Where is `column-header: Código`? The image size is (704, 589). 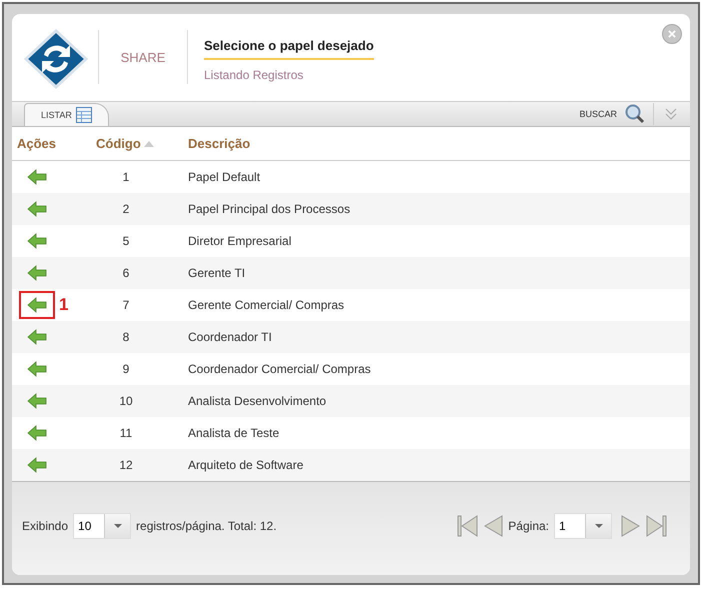 column-header: Código is located at coordinates (138, 144).